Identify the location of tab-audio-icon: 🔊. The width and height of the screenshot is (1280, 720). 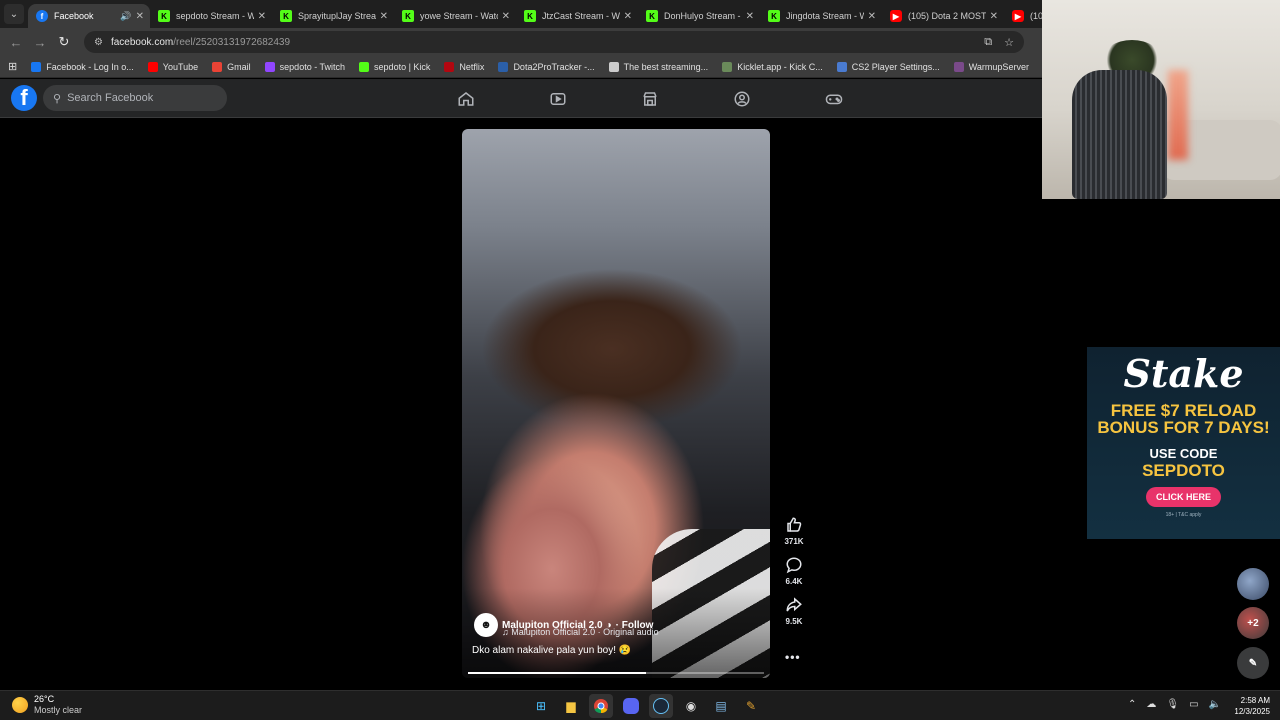
(125, 16).